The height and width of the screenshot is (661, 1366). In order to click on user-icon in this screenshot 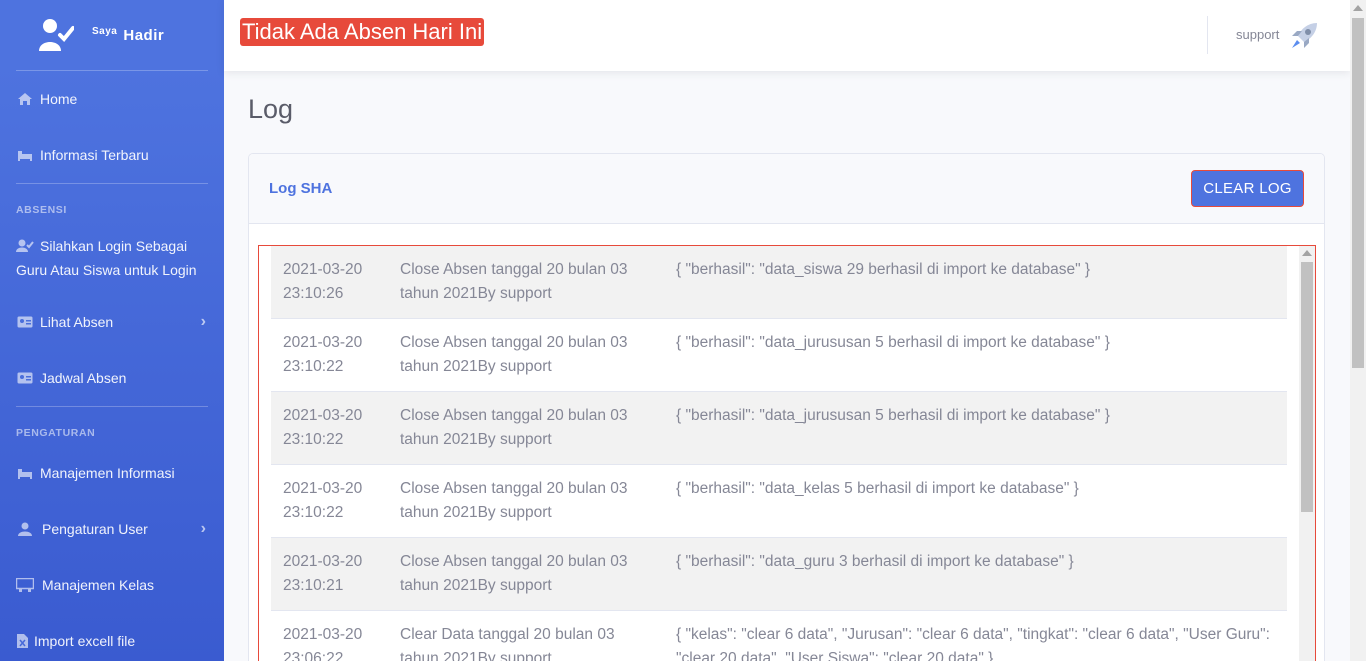, I will do `click(25, 529)`.